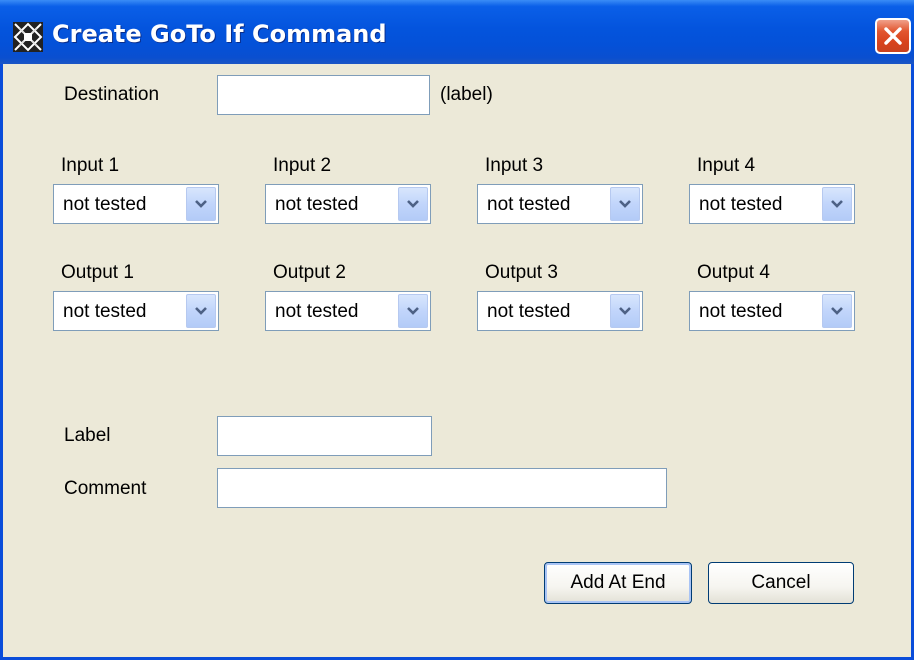 The height and width of the screenshot is (660, 914). Describe the element at coordinates (97, 272) in the screenshot. I see `output-1-label: Output 1` at that location.